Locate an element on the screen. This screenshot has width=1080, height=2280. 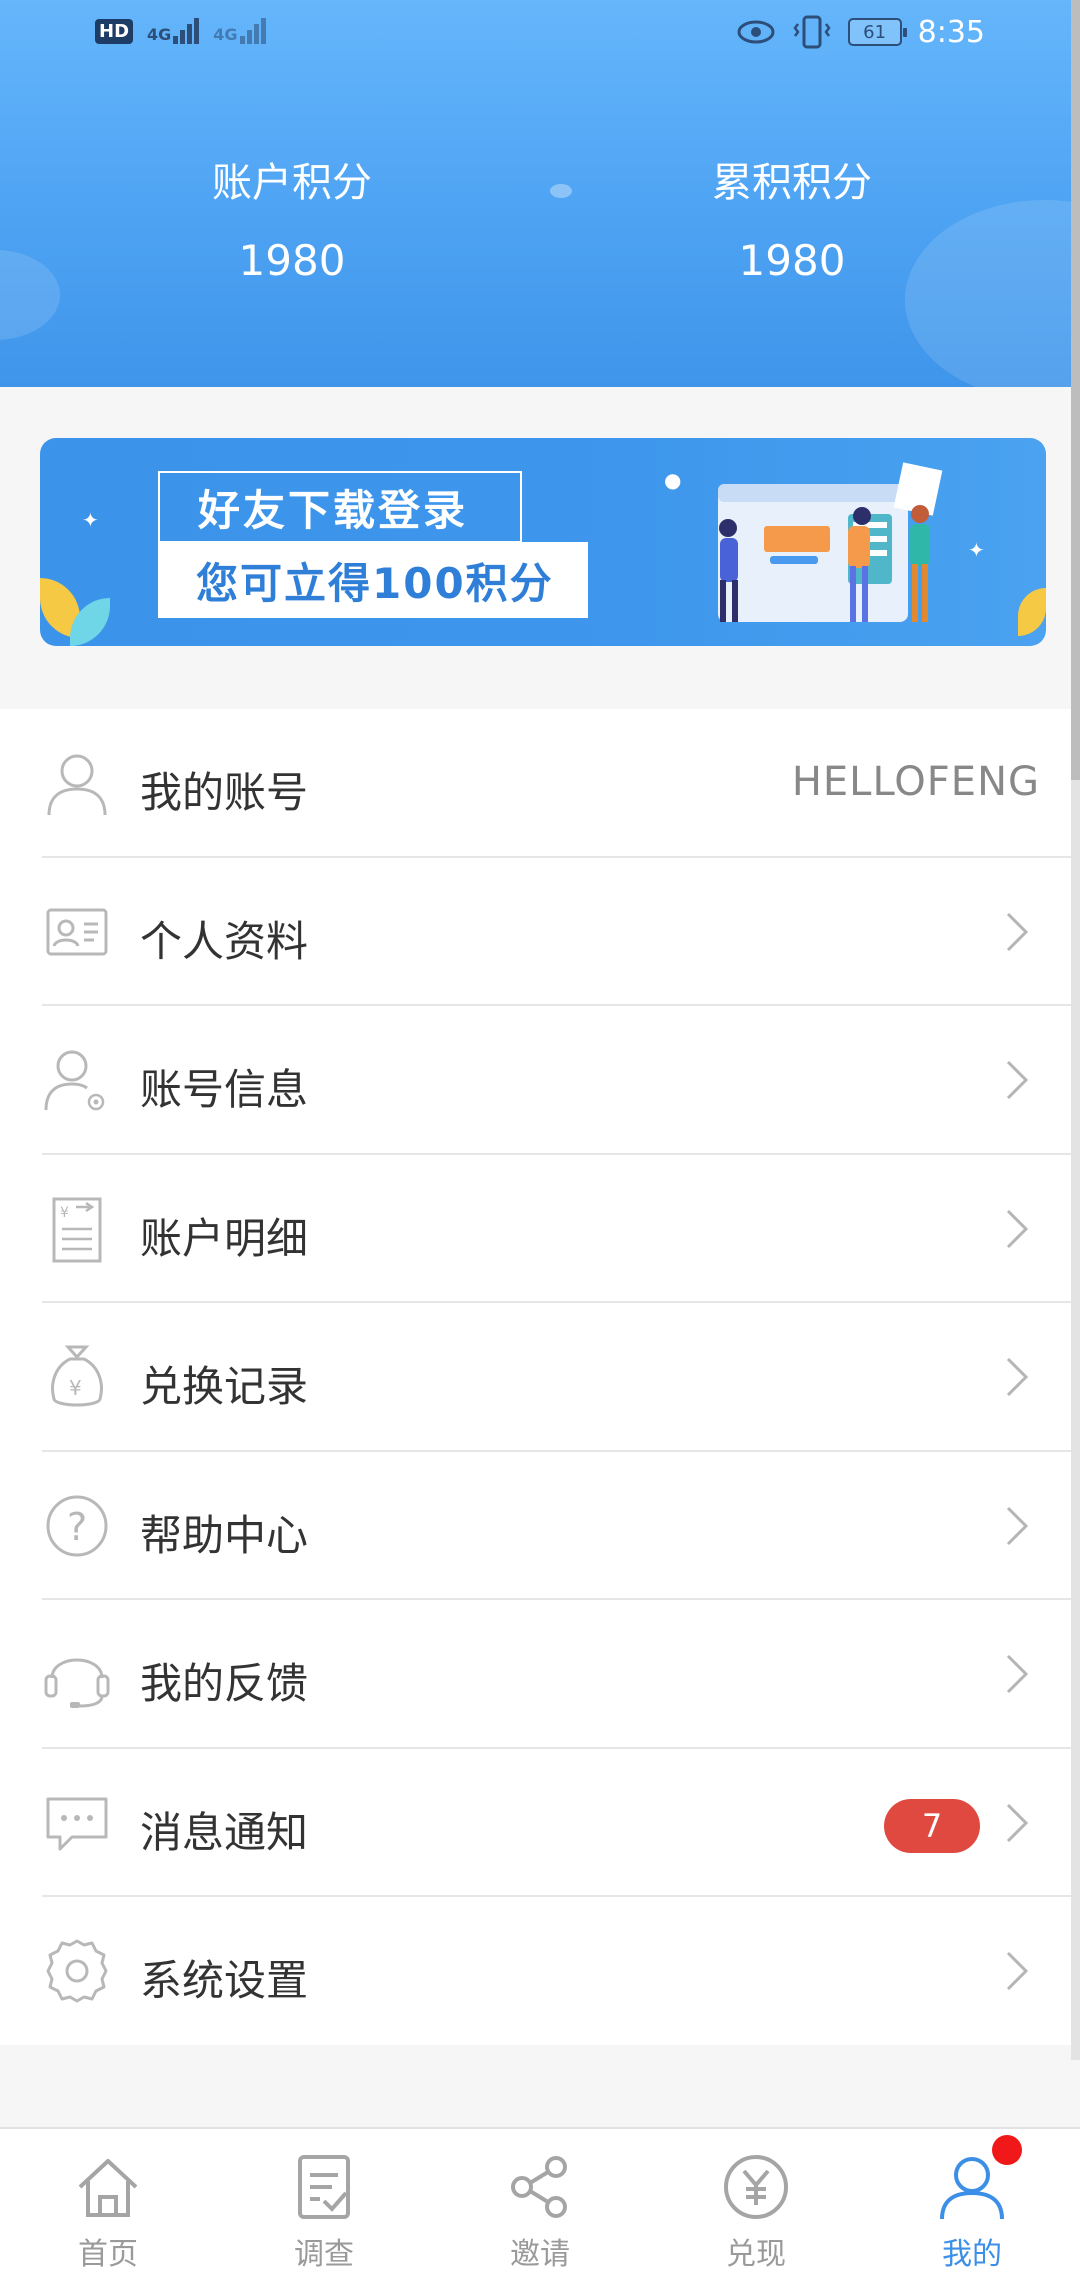
menu-item-label: 个人资料 is located at coordinates (224, 941).